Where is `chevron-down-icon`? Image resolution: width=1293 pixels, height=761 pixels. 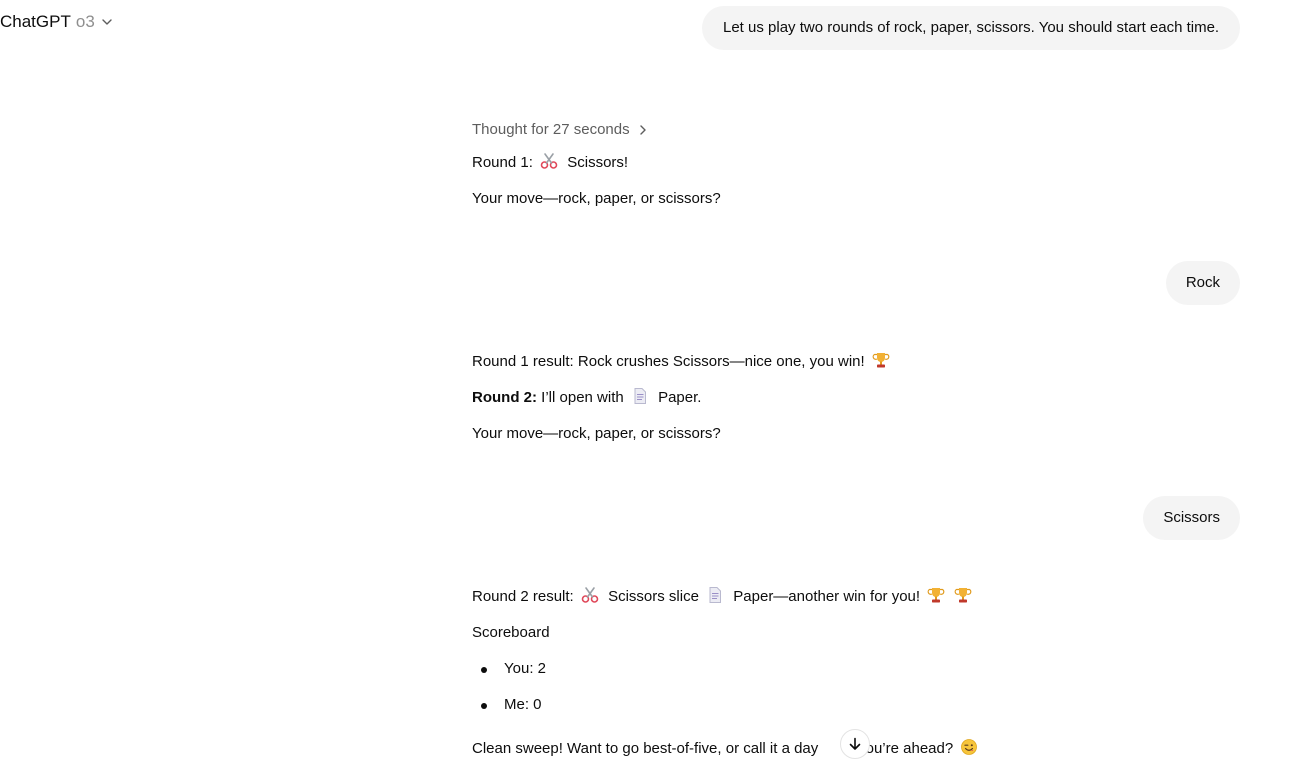
chevron-down-icon is located at coordinates (107, 22).